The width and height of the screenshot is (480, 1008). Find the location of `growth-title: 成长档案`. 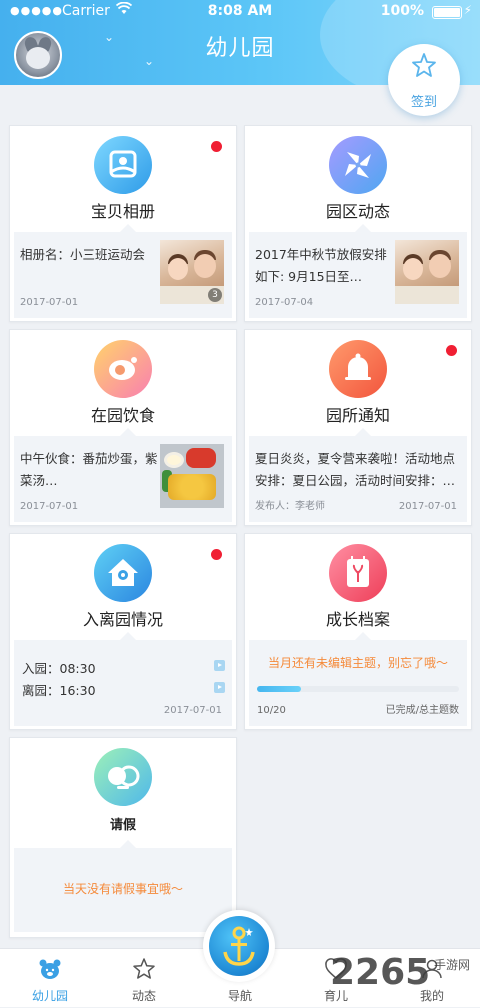

growth-title: 成长档案 is located at coordinates (357, 619).